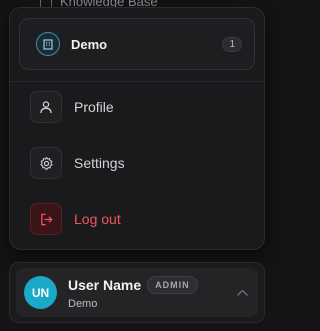 This screenshot has height=331, width=320. I want to click on chevron-up-icon, so click(242, 292).